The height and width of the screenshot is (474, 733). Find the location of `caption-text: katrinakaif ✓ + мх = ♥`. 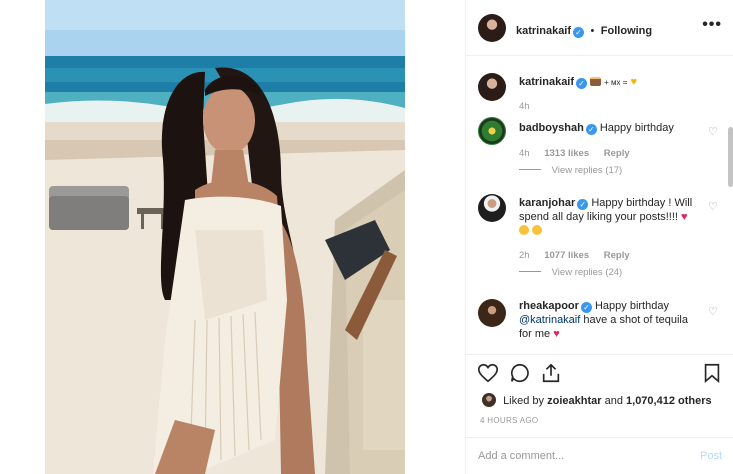

caption-text: katrinakaif ✓ + мх = ♥ is located at coordinates (609, 82).